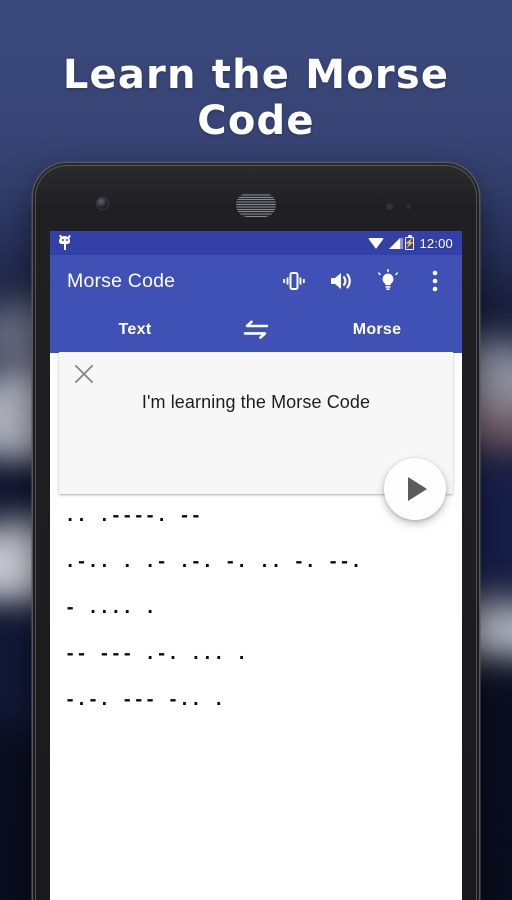  I want to click on morse-output-line: - .... ., so click(111, 608).